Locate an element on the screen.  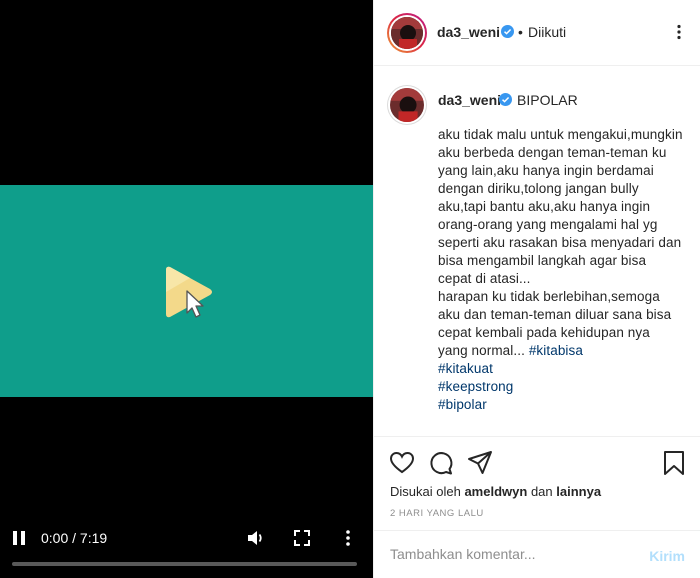
comment-bar: Kirim is located at coordinates (537, 554).